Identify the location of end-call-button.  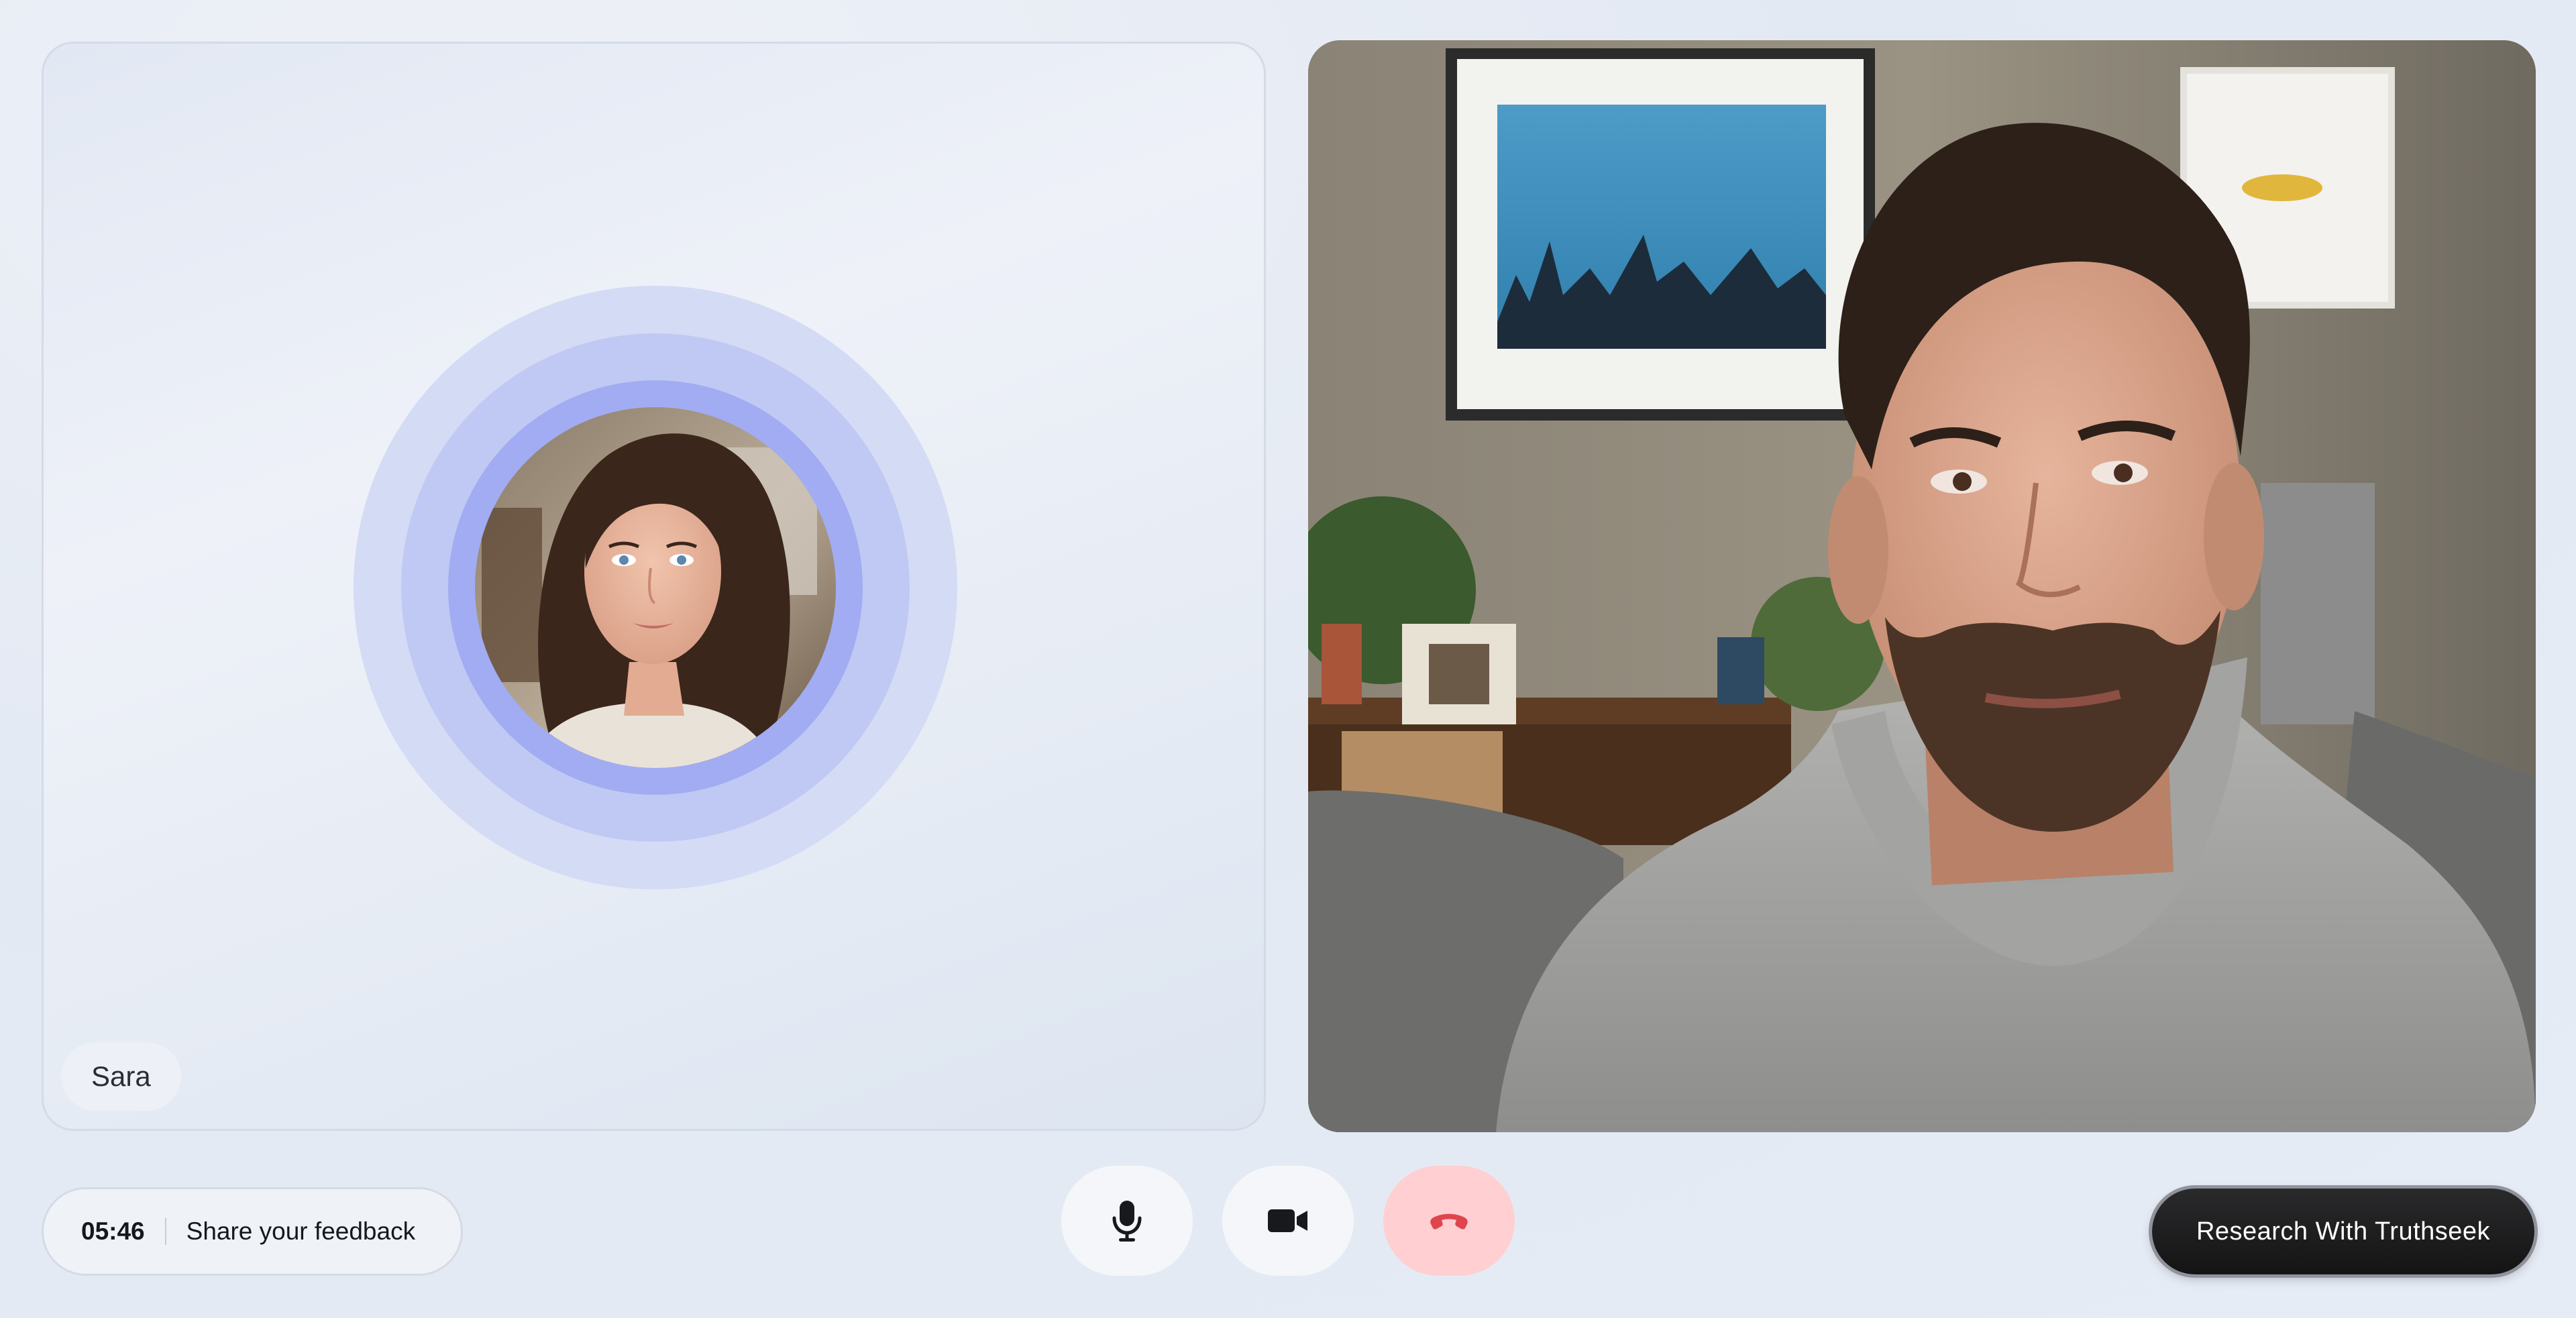
(1449, 1221).